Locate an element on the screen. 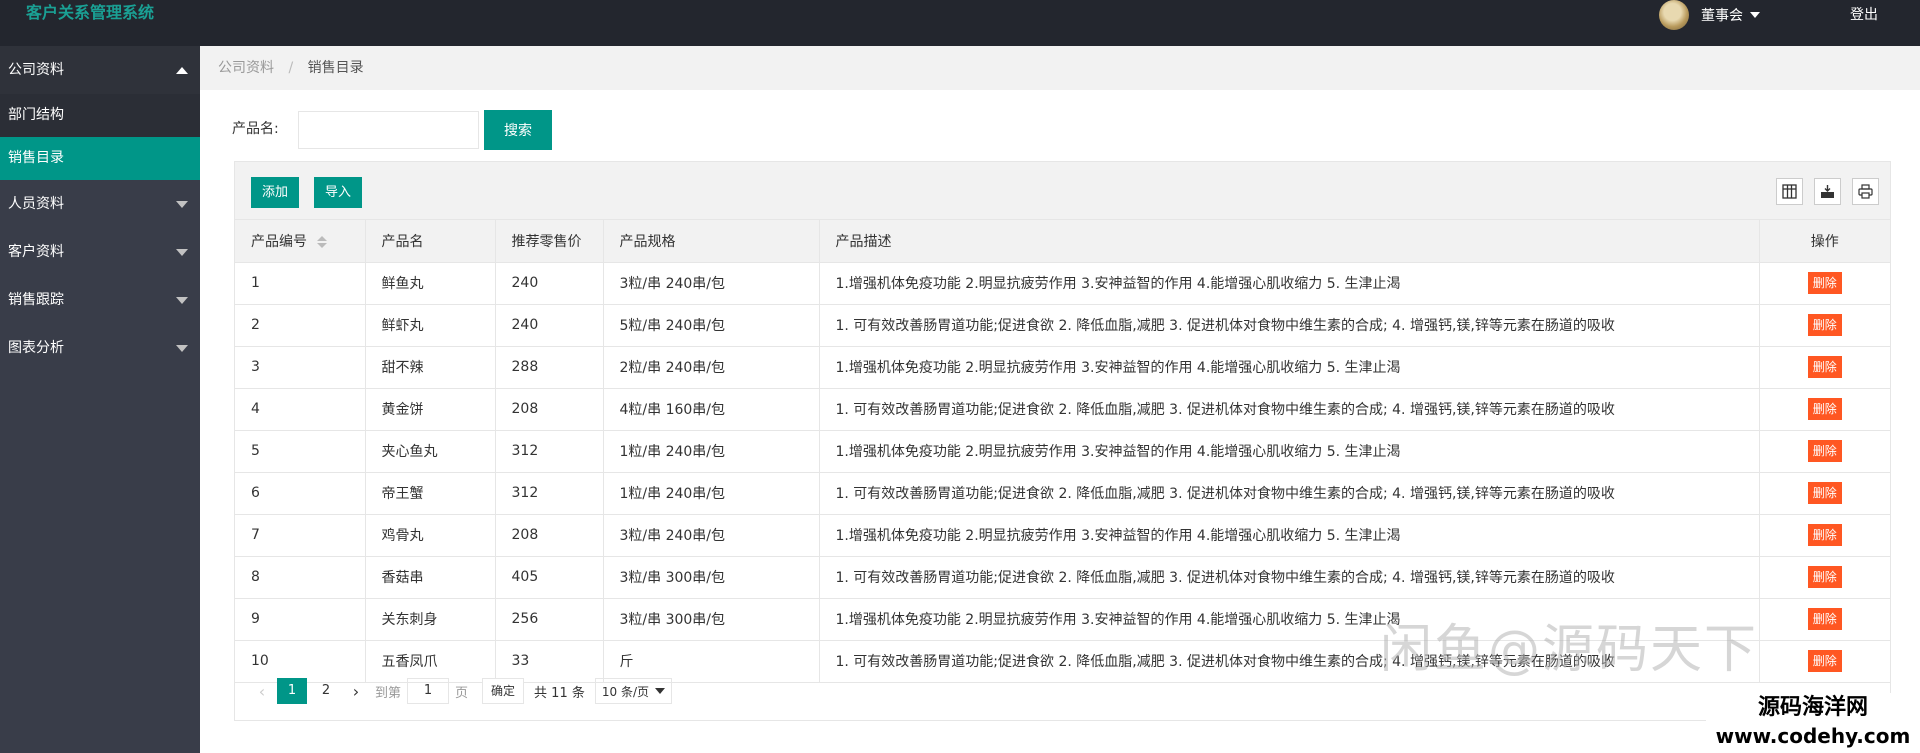 The width and height of the screenshot is (1920, 753). sidebar-item-company: 公司资料 is located at coordinates (100, 70).